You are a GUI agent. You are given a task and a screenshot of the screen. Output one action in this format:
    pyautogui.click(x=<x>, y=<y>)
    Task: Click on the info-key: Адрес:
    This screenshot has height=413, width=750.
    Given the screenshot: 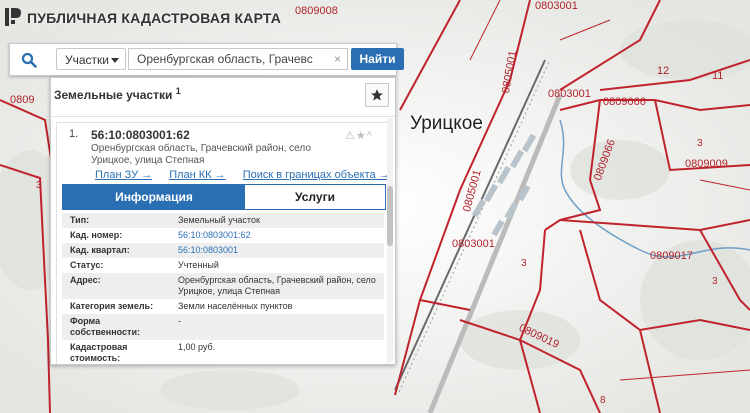 What is the action you would take?
    pyautogui.click(x=116, y=286)
    